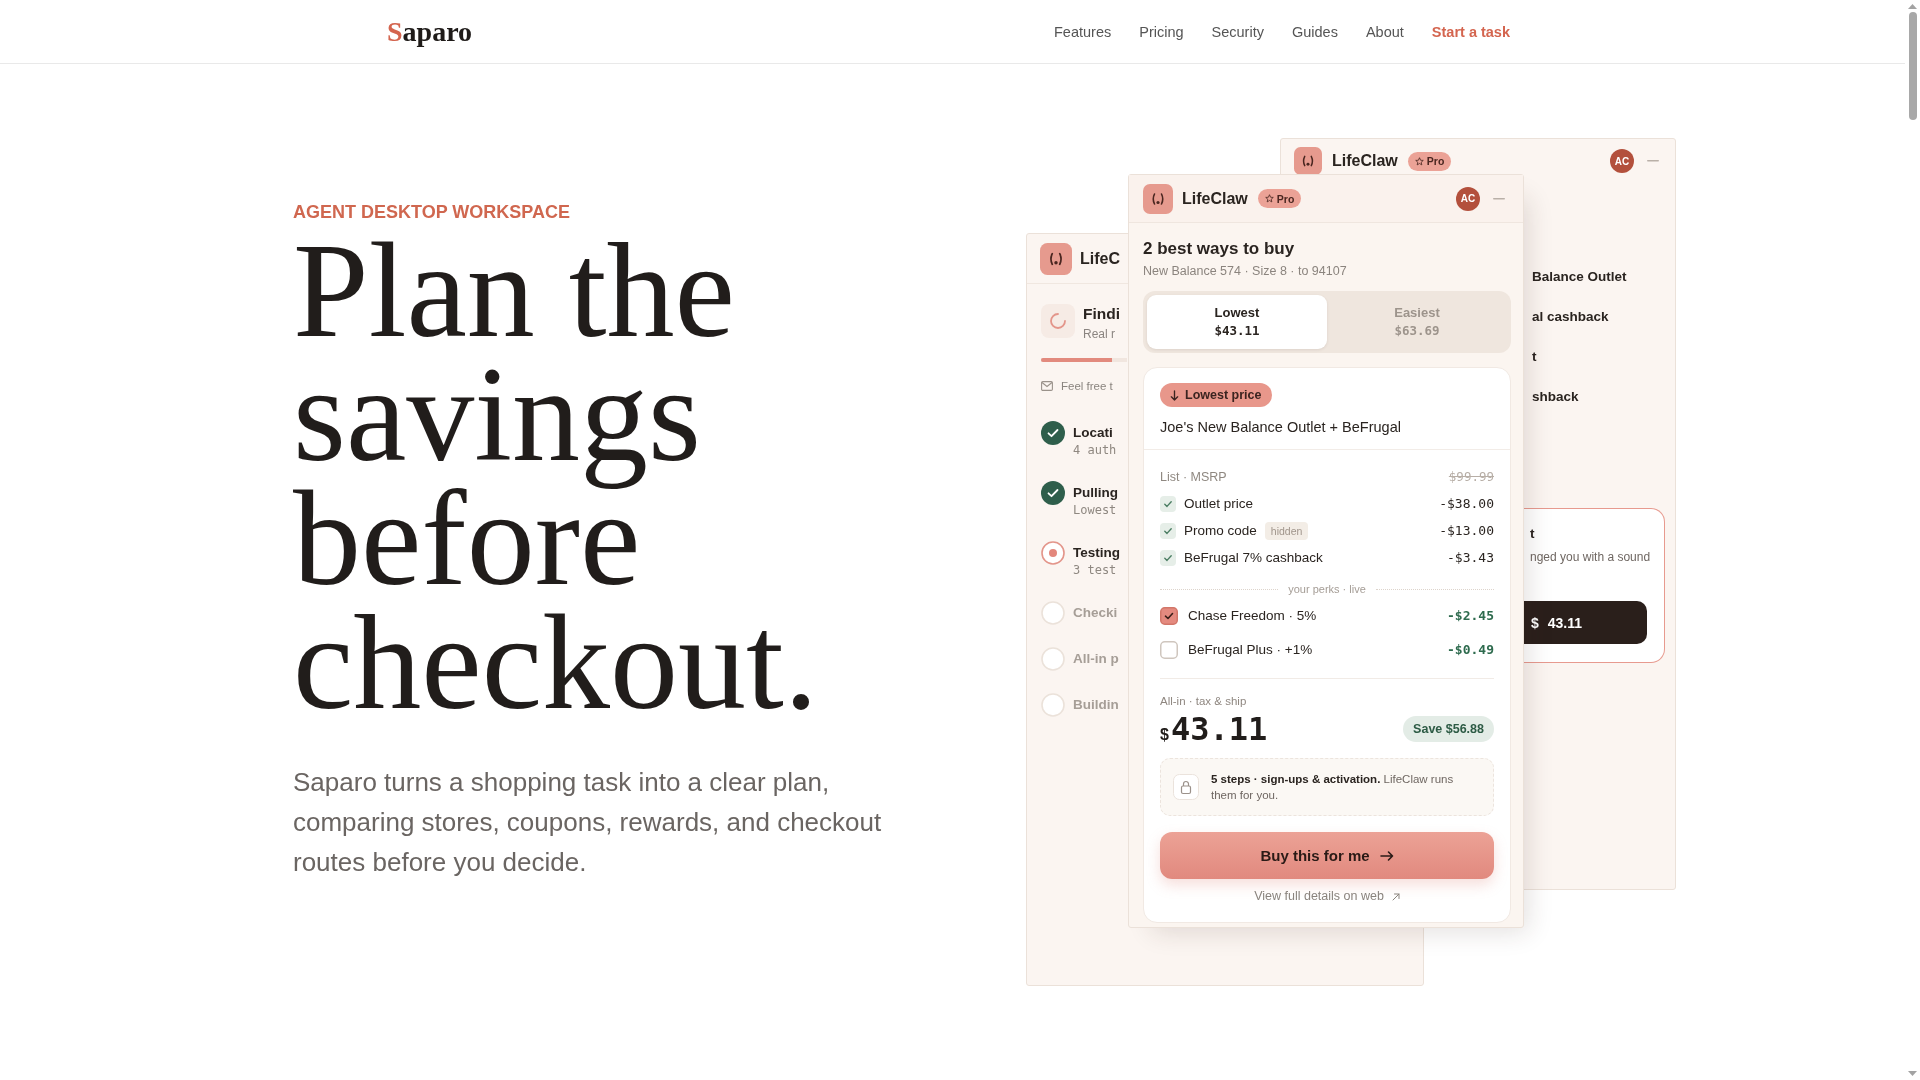  Describe the element at coordinates (1219, 503) in the screenshot. I see `discount-label: Outlet price` at that location.